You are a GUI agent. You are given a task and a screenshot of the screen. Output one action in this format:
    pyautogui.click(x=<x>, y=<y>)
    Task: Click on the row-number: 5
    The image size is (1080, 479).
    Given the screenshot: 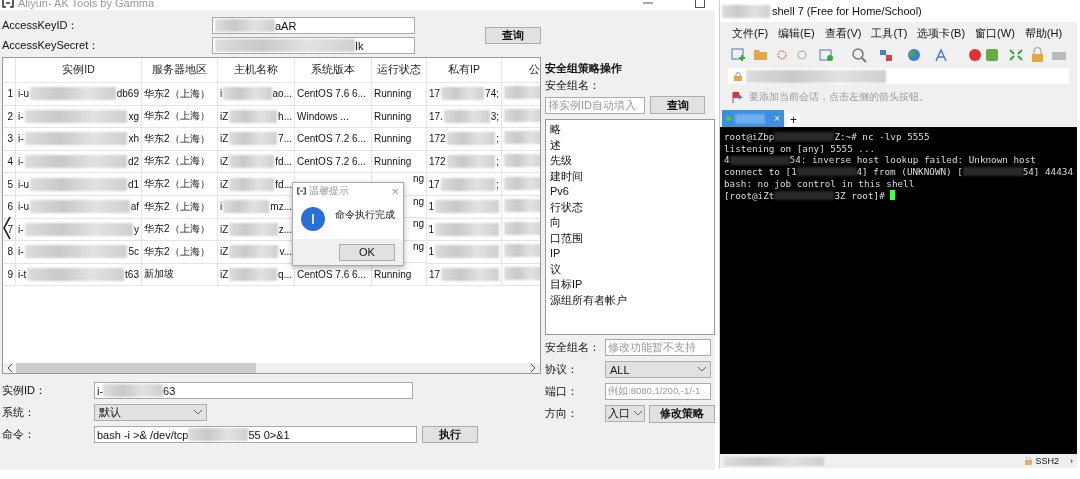 What is the action you would take?
    pyautogui.click(x=9, y=184)
    